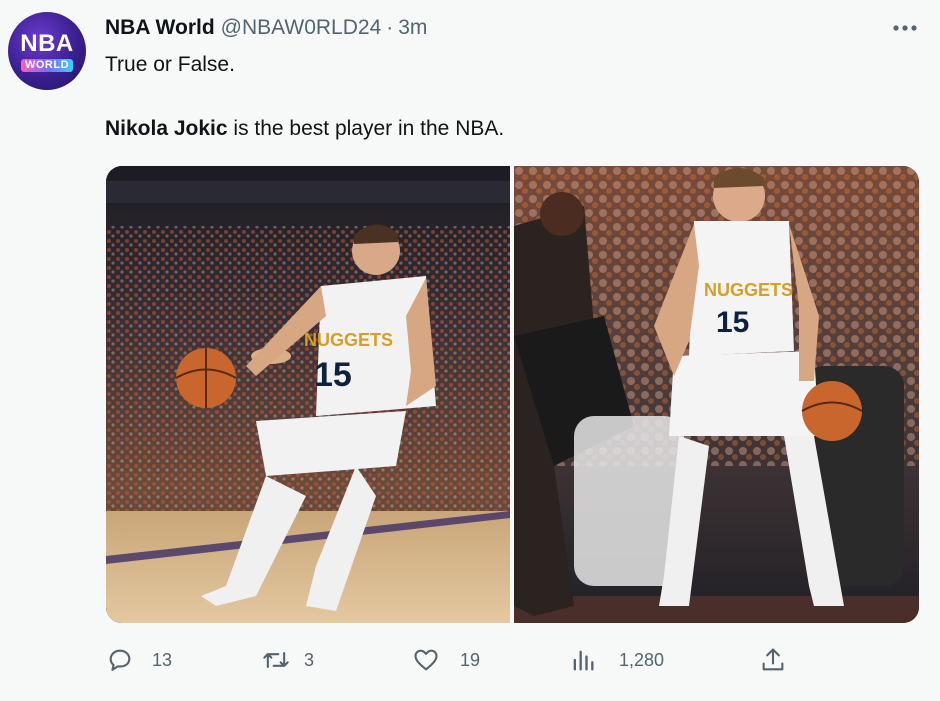 The height and width of the screenshot is (701, 940). I want to click on author-handle: @NBAW0RLD24, so click(301, 28).